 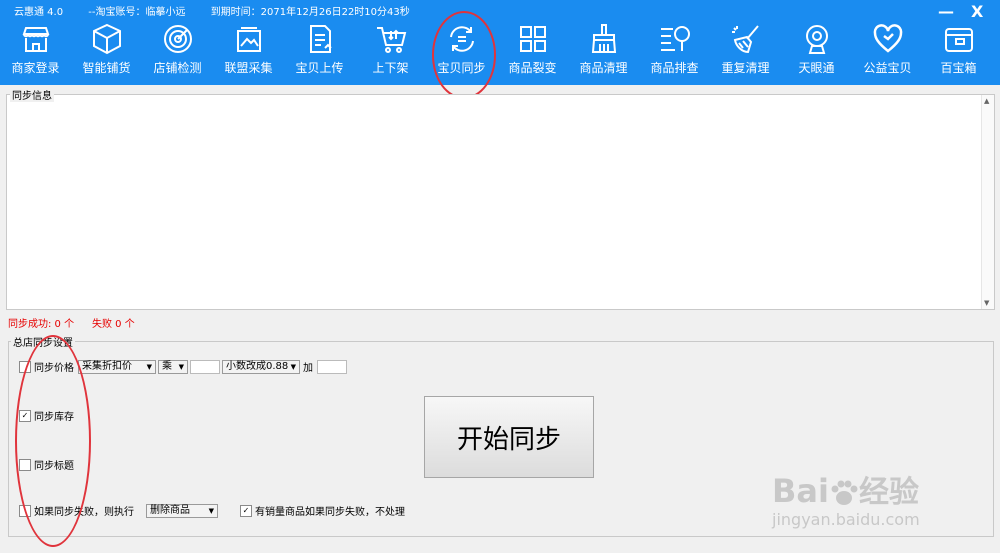 I want to click on watermark-url: jingyan.baidu.com, so click(x=846, y=519).